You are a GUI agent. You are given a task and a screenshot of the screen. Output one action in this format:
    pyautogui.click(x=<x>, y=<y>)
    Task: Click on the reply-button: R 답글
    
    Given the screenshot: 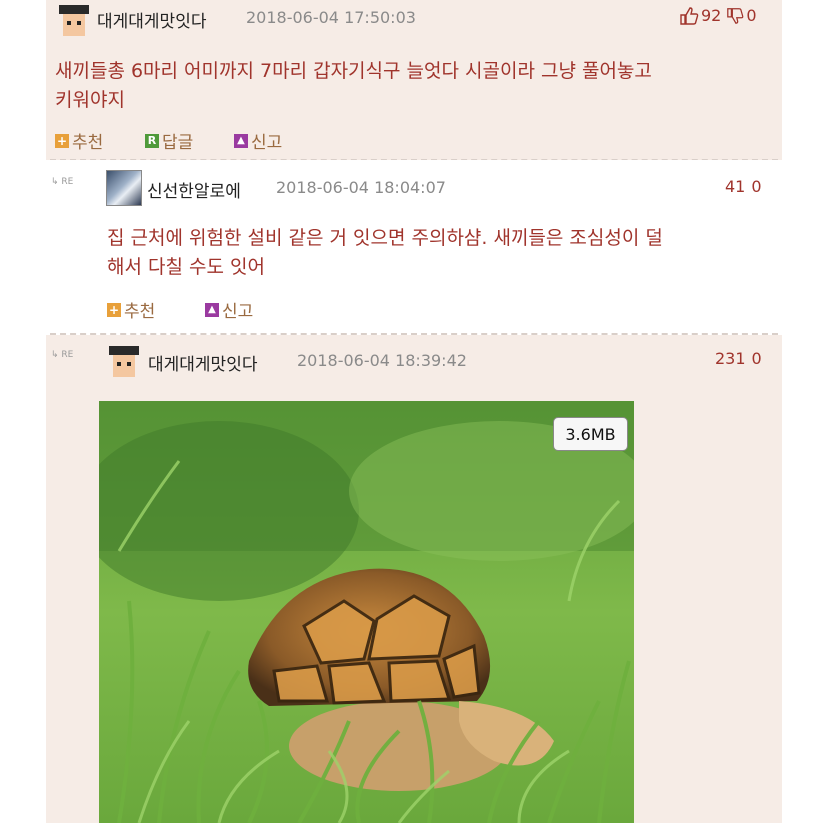 What is the action you would take?
    pyautogui.click(x=169, y=140)
    